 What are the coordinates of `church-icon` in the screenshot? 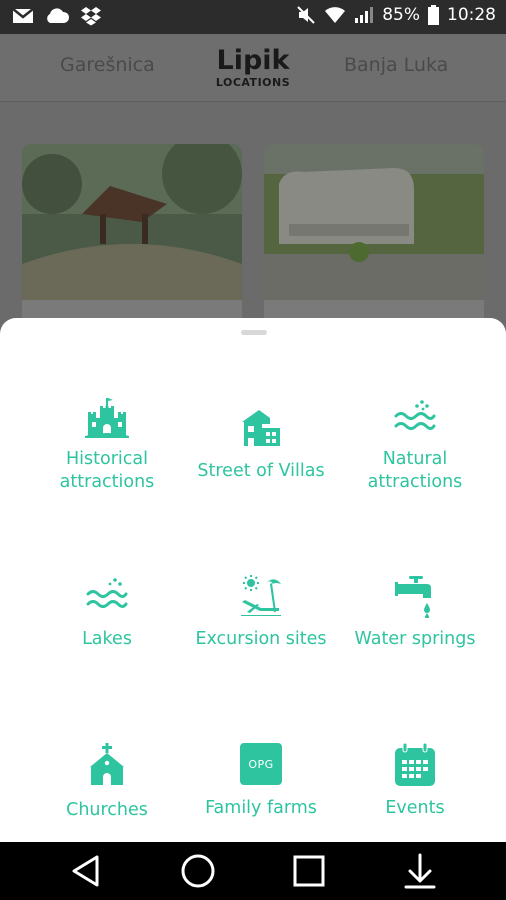 It's located at (107, 764).